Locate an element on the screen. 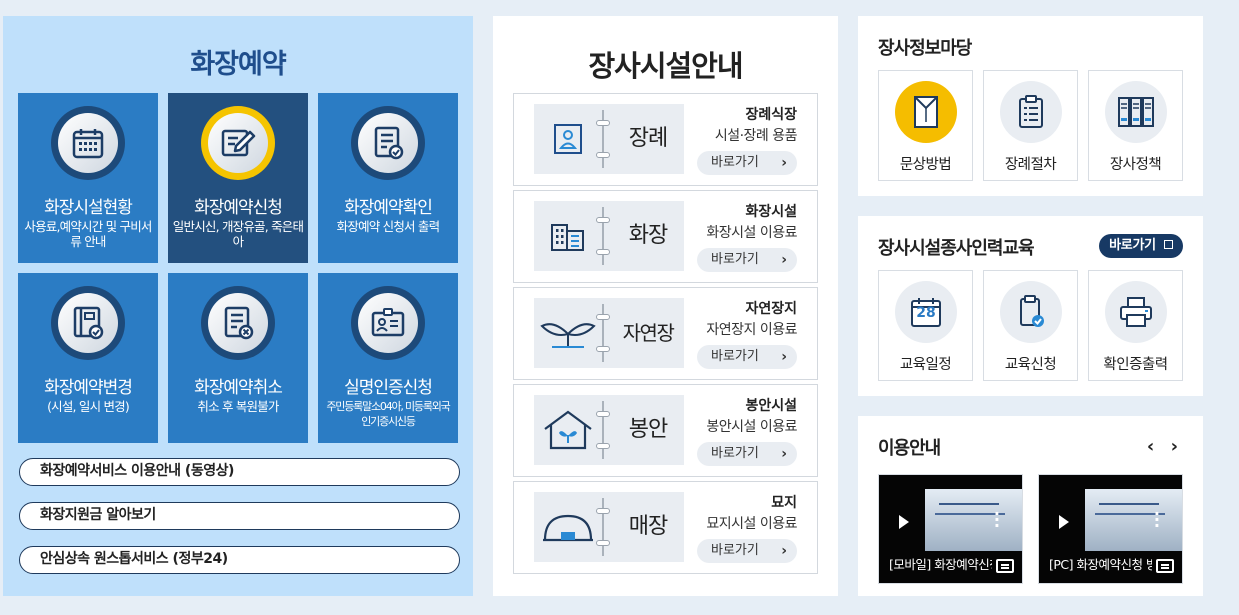 The image size is (1239, 615). video-mobile-guide: ··· [모바일] 화장예약신청 방법 is located at coordinates (950, 529).